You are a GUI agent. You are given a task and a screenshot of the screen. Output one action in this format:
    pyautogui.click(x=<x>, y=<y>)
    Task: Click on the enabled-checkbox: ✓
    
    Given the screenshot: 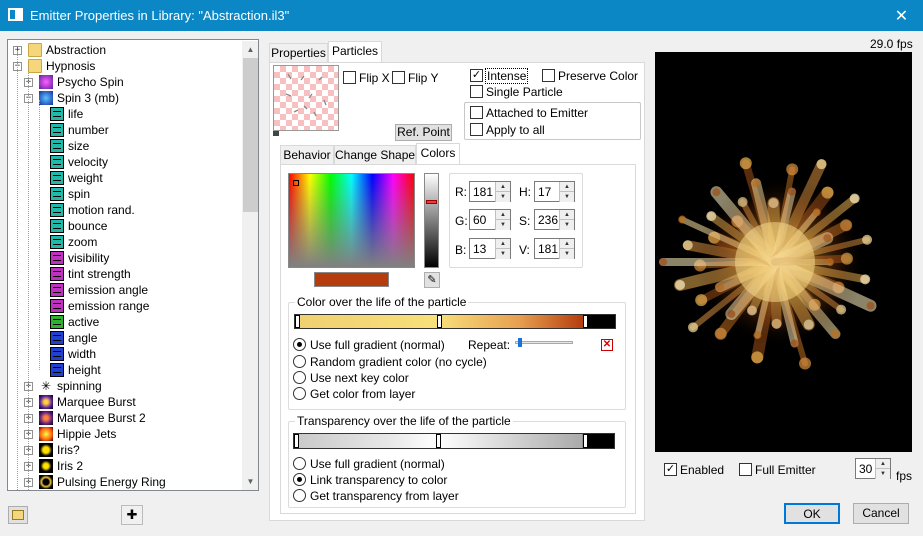 What is the action you would take?
    pyautogui.click(x=670, y=469)
    